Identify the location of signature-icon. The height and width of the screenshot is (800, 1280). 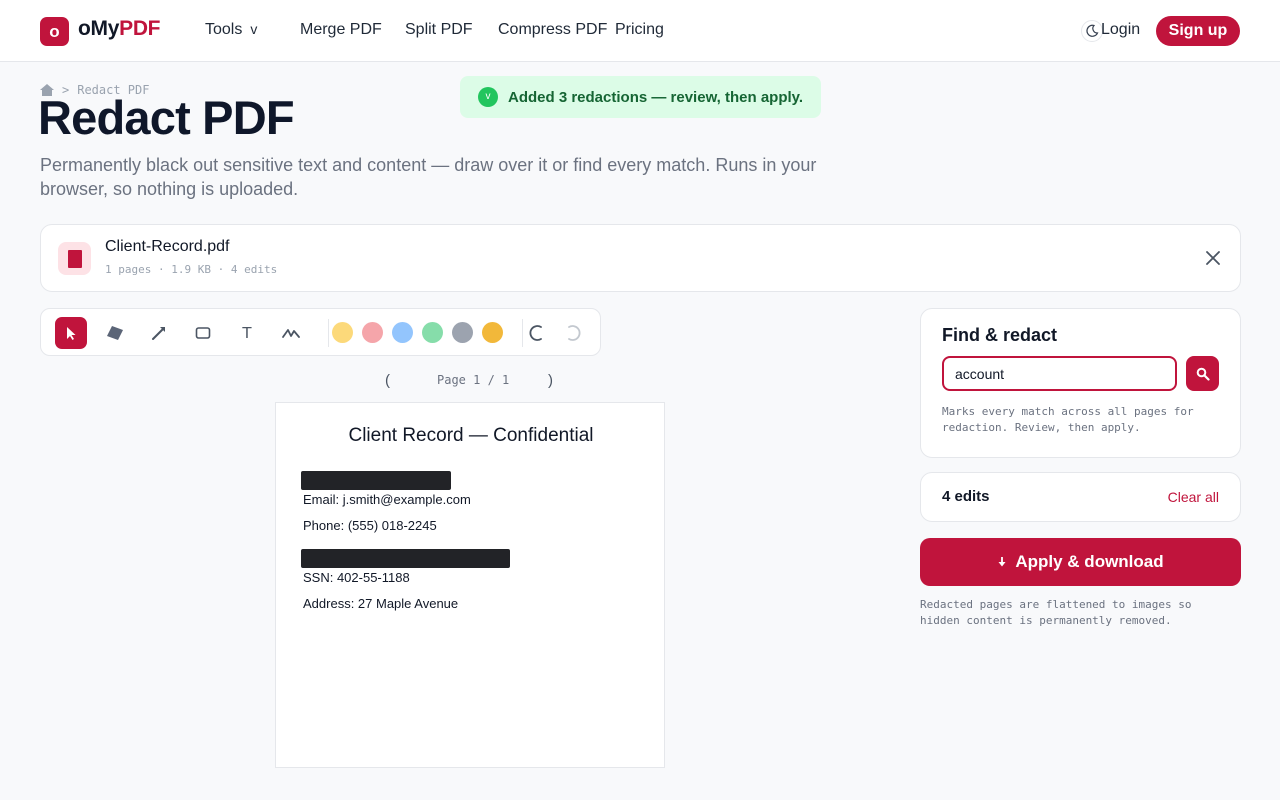
(291, 333).